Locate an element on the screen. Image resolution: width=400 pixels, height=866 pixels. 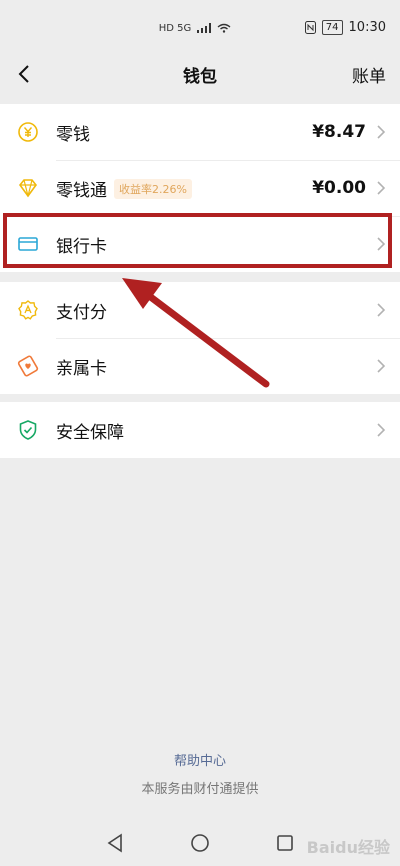
list-item-bank-card: 银行卡 is located at coordinates (200, 244).